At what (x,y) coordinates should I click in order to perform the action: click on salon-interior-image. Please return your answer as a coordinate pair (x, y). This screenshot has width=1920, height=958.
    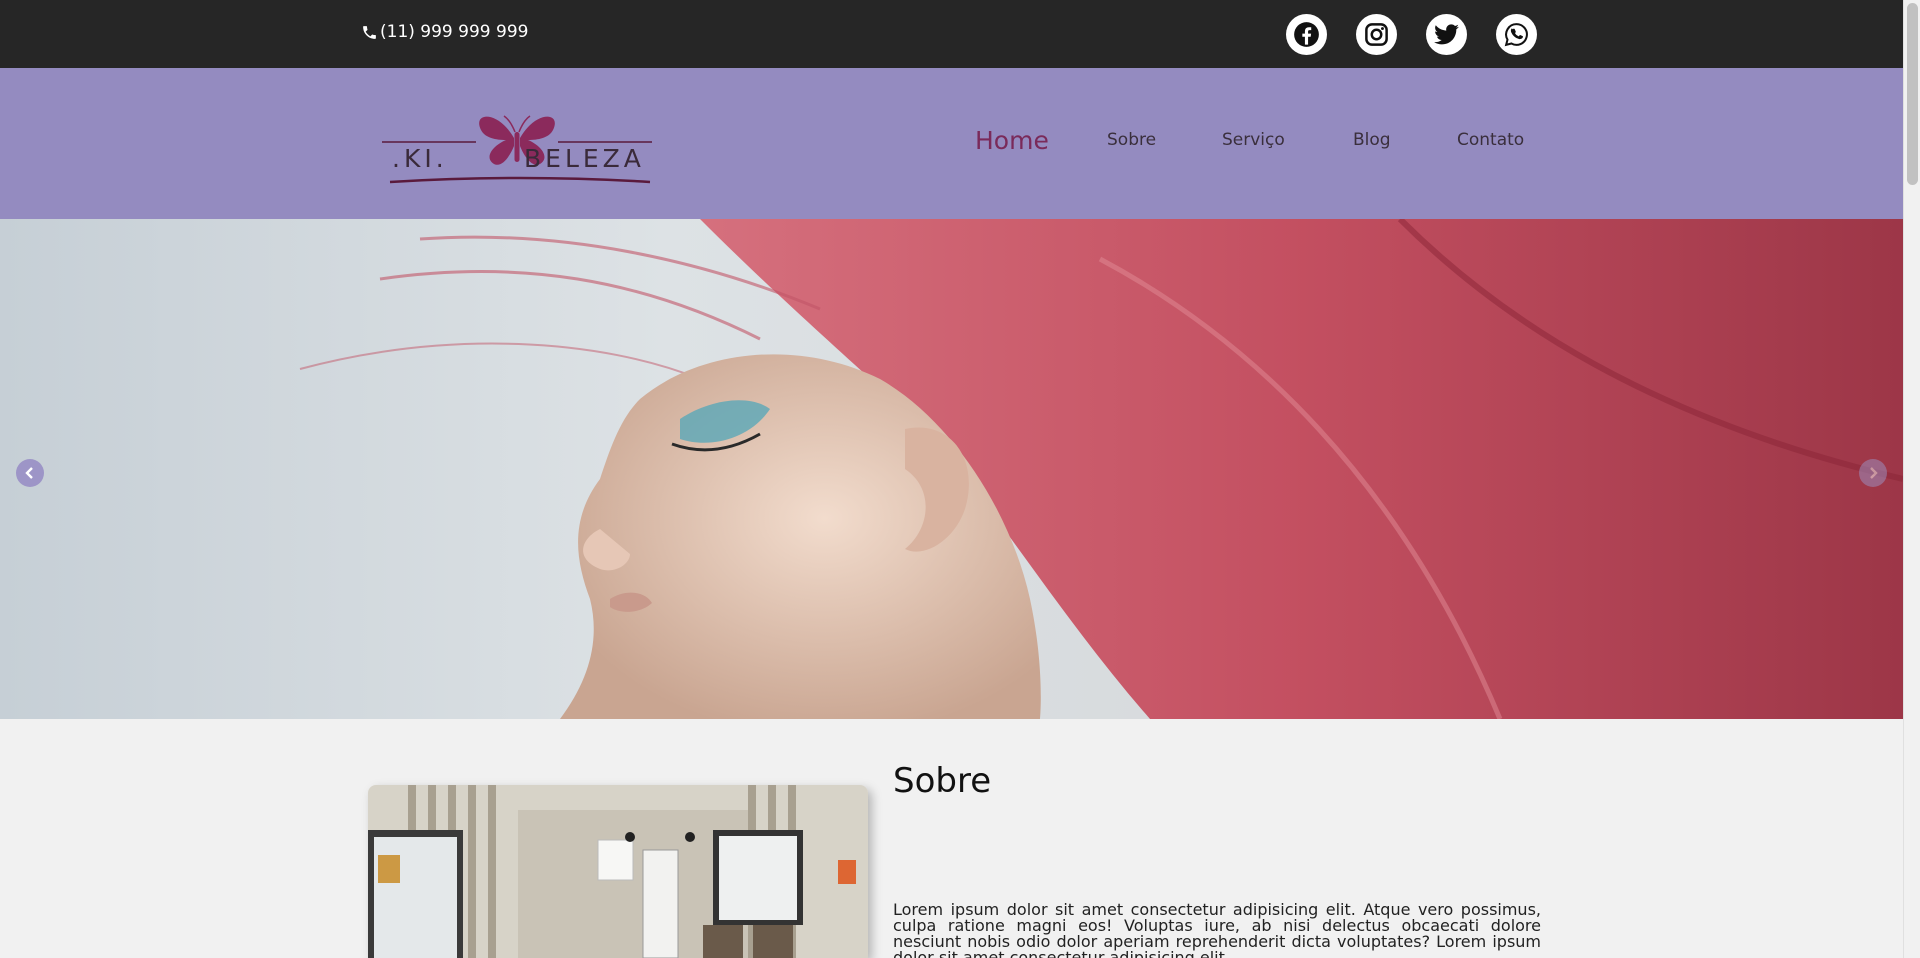
    Looking at the image, I should click on (618, 871).